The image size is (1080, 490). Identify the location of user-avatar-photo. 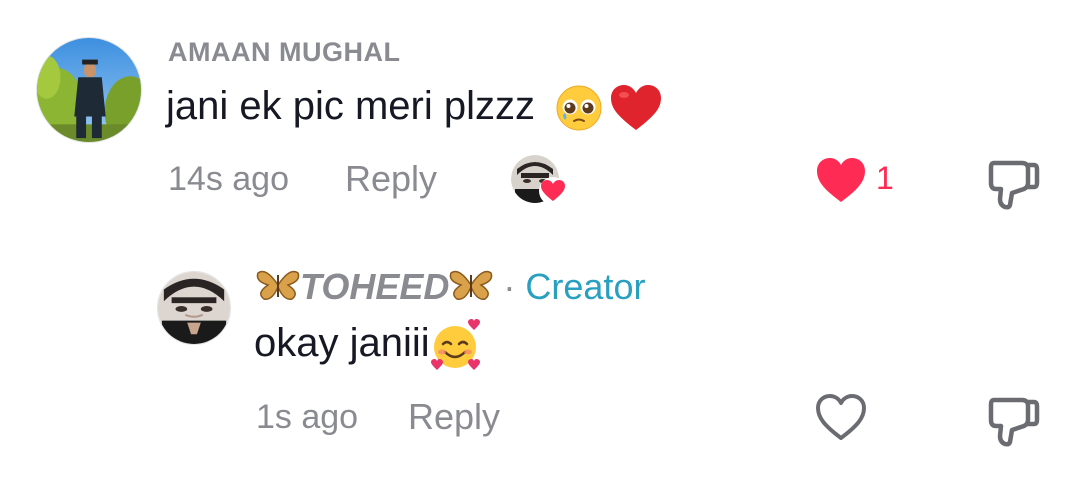
(89, 90).